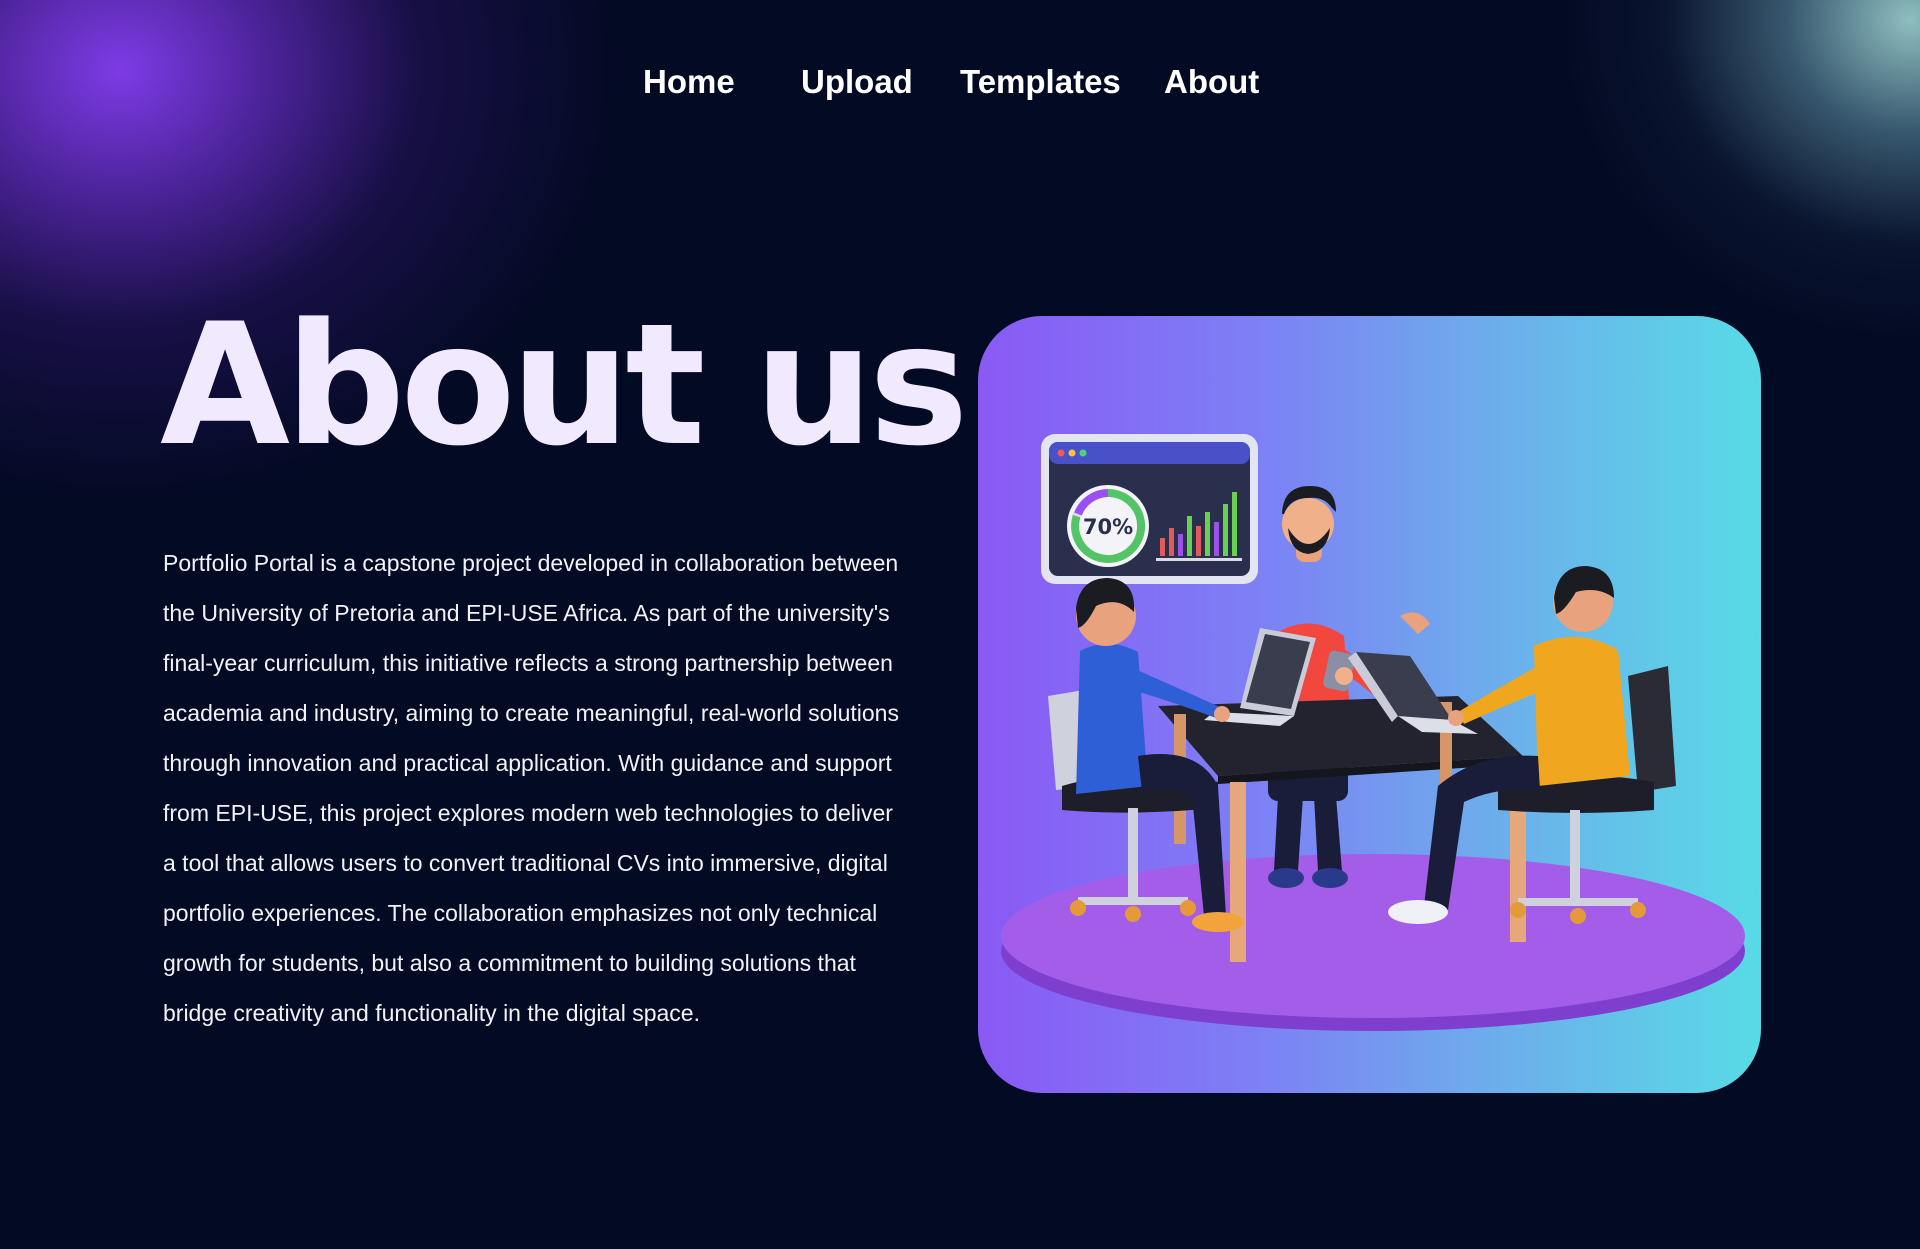  Describe the element at coordinates (1373, 936) in the screenshot. I see `platform-top` at that location.